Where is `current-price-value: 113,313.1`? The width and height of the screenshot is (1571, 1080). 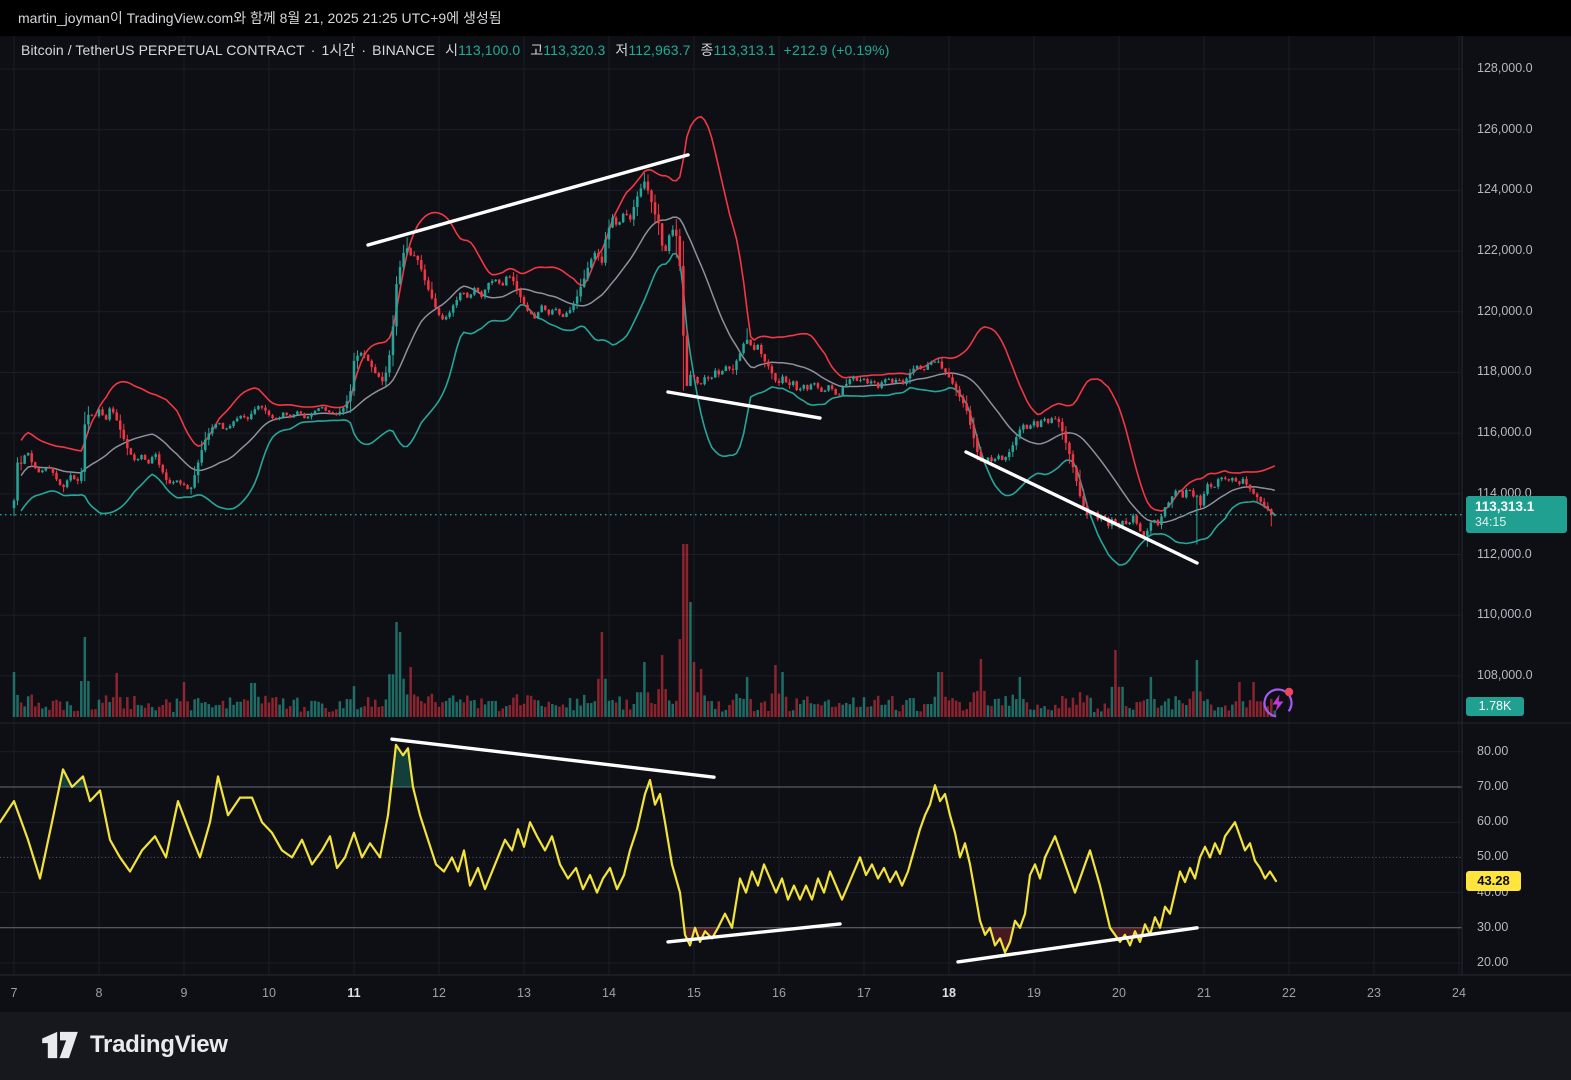 current-price-value: 113,313.1 is located at coordinates (1505, 506).